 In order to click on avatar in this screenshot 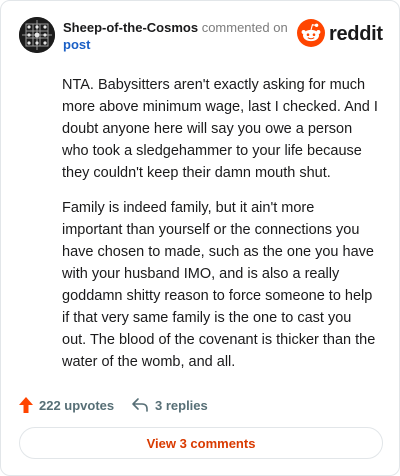, I will do `click(37, 35)`.